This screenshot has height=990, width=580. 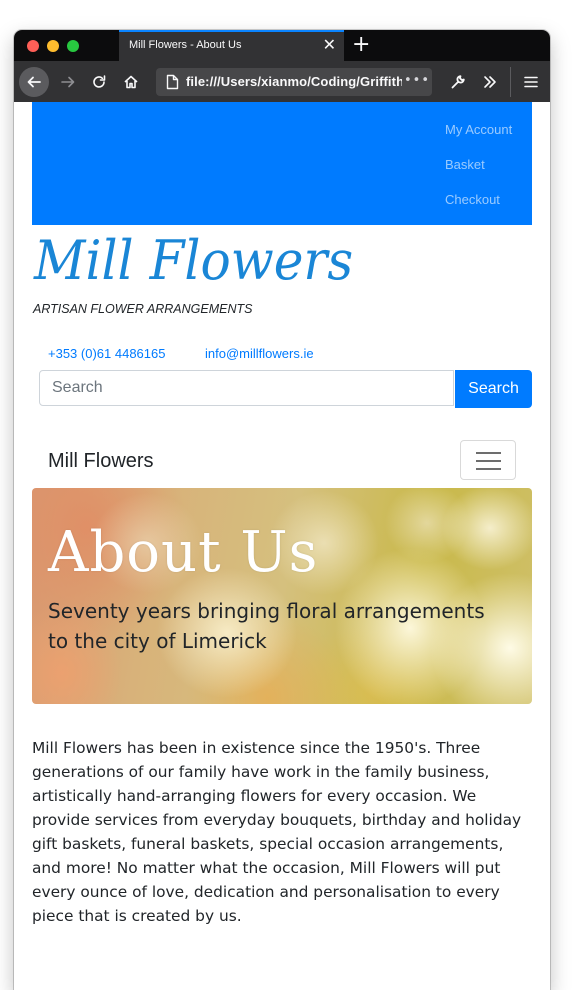 I want to click on home-icon, so click(x=131, y=82).